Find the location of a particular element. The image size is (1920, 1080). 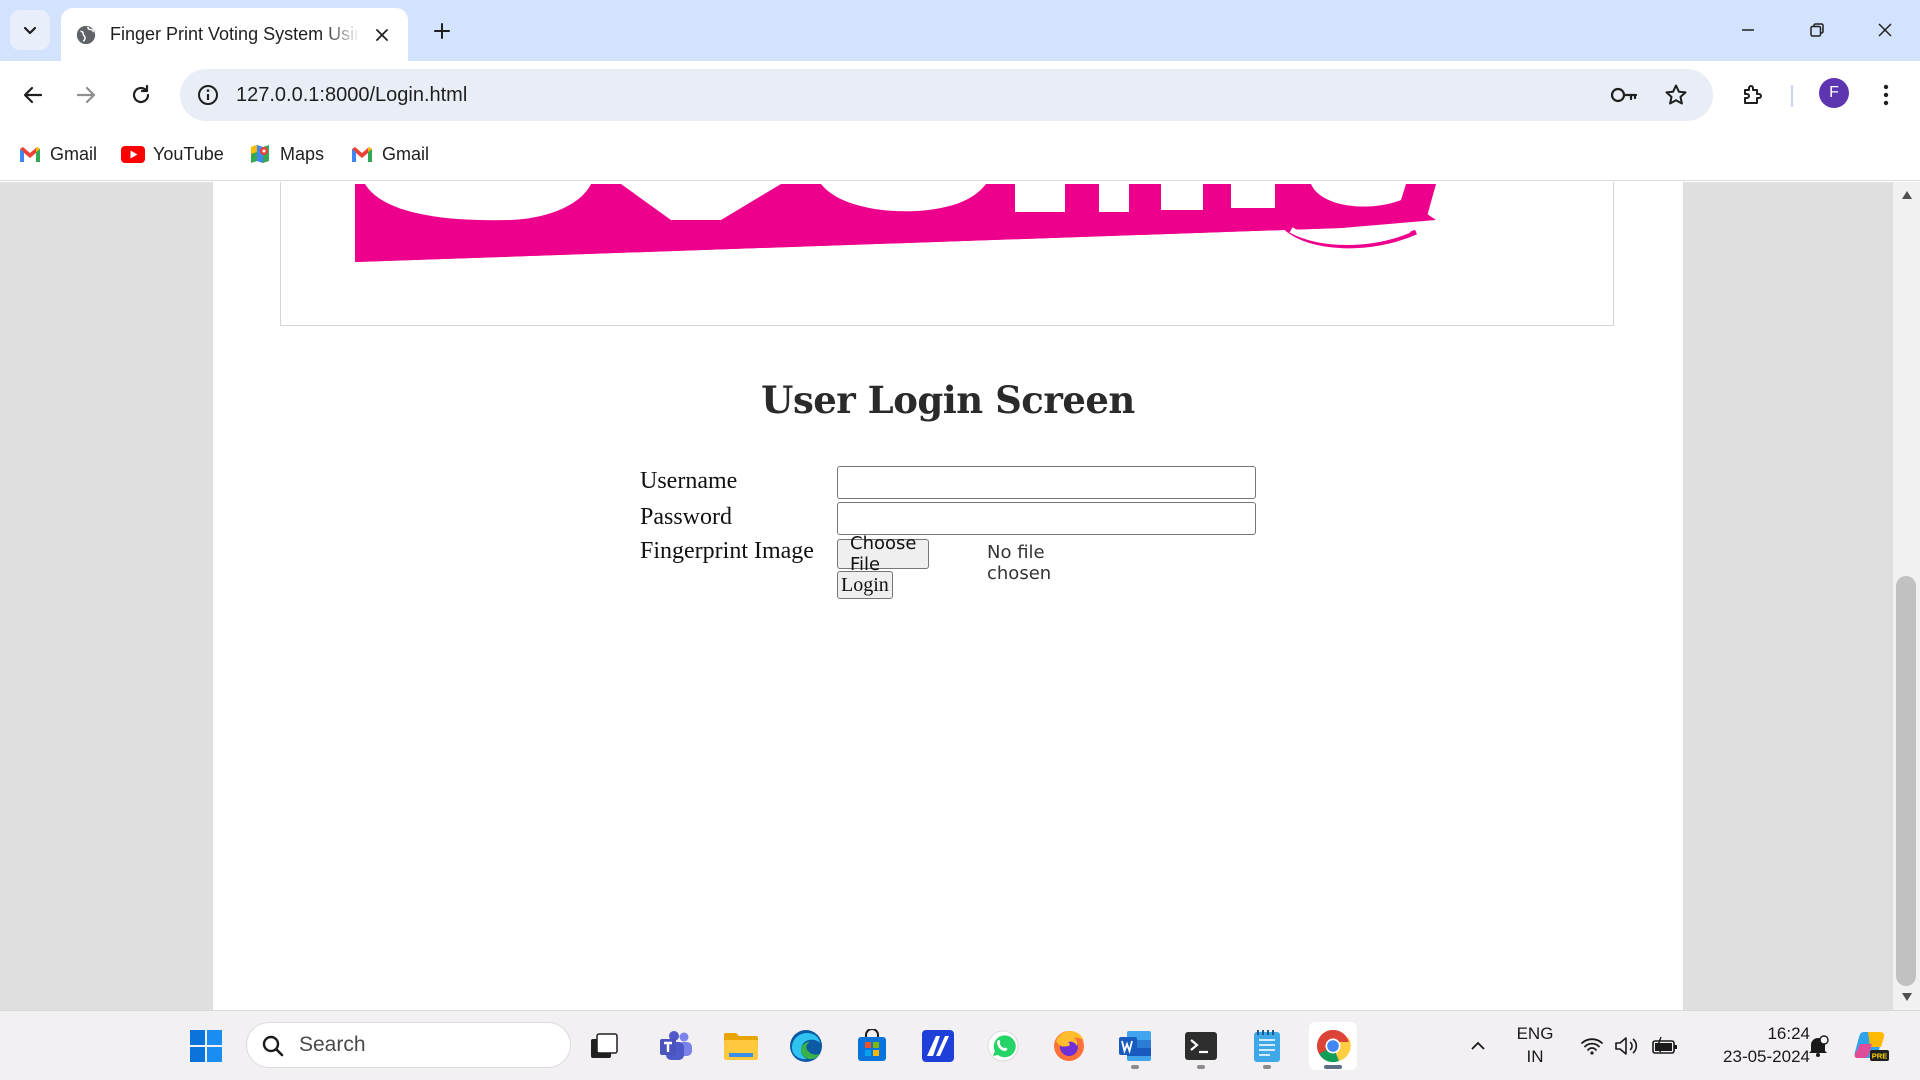

choose-file-button: Choose File is located at coordinates (883, 554).